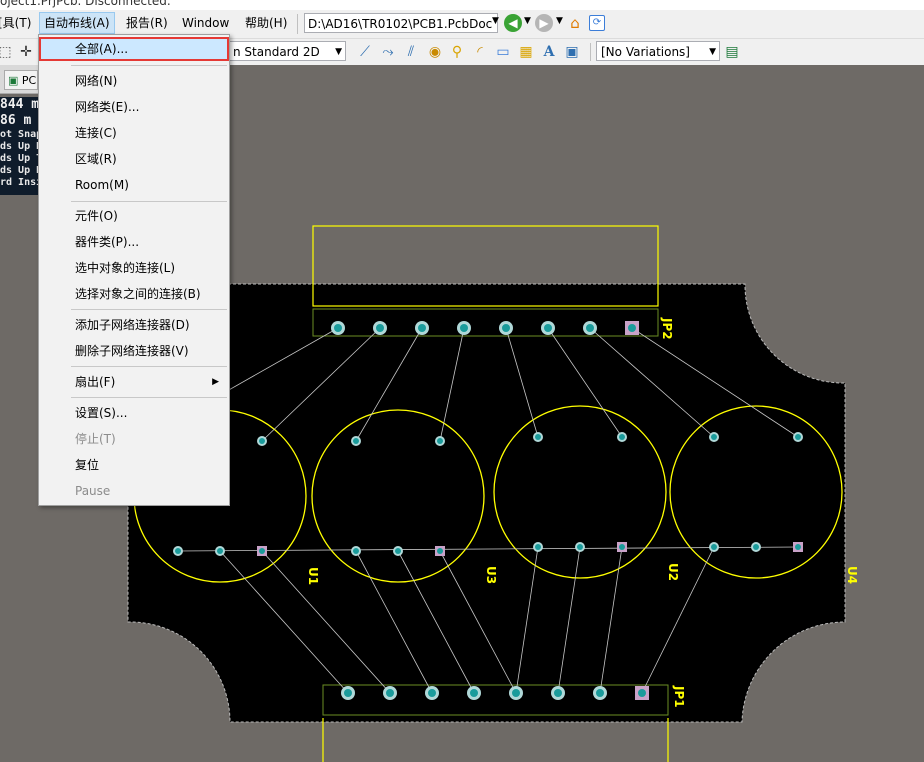 The image size is (924, 762). Describe the element at coordinates (597, 23) in the screenshot. I see `refresh-icon: ⟳` at that location.